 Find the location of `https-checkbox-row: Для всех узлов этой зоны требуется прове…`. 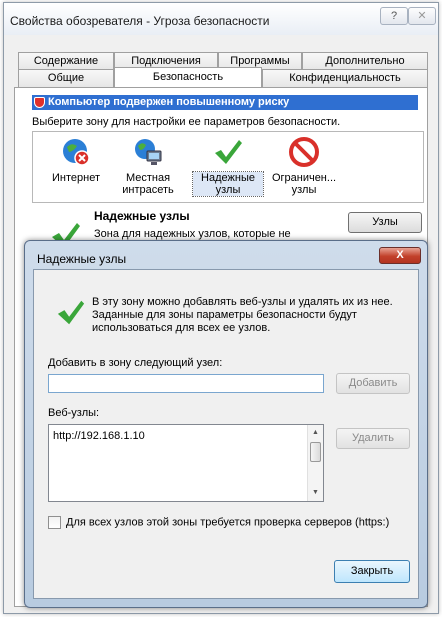

https-checkbox-row: Для всех узлов этой зоны требуется прове… is located at coordinates (218, 522).